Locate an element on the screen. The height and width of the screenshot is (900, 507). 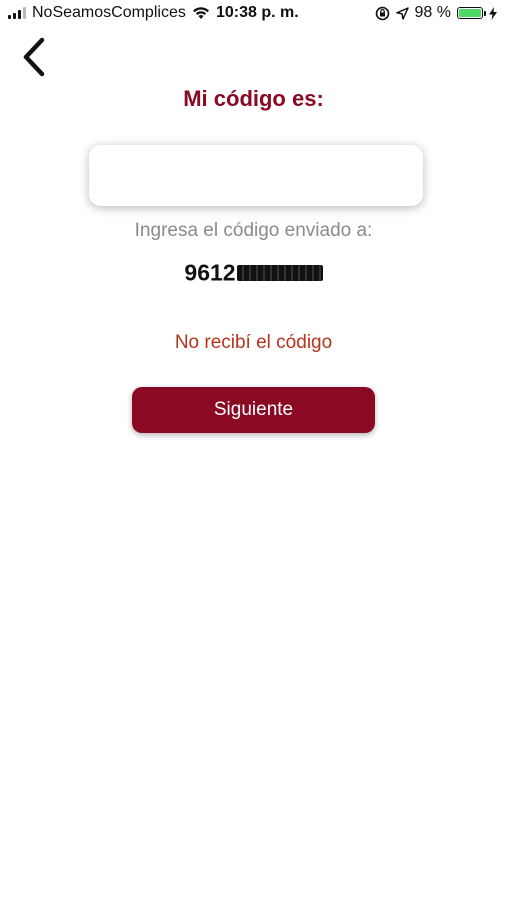
wifi-icon is located at coordinates (200, 13).